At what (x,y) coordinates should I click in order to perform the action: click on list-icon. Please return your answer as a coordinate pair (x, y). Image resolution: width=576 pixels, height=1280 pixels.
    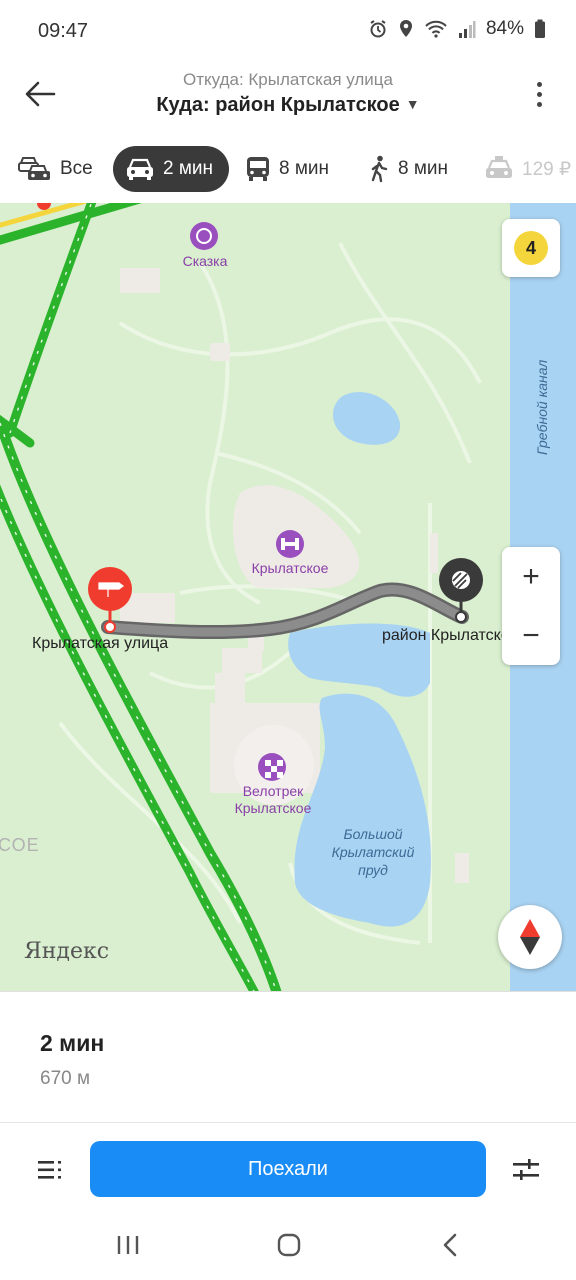
    Looking at the image, I should click on (49, 1170).